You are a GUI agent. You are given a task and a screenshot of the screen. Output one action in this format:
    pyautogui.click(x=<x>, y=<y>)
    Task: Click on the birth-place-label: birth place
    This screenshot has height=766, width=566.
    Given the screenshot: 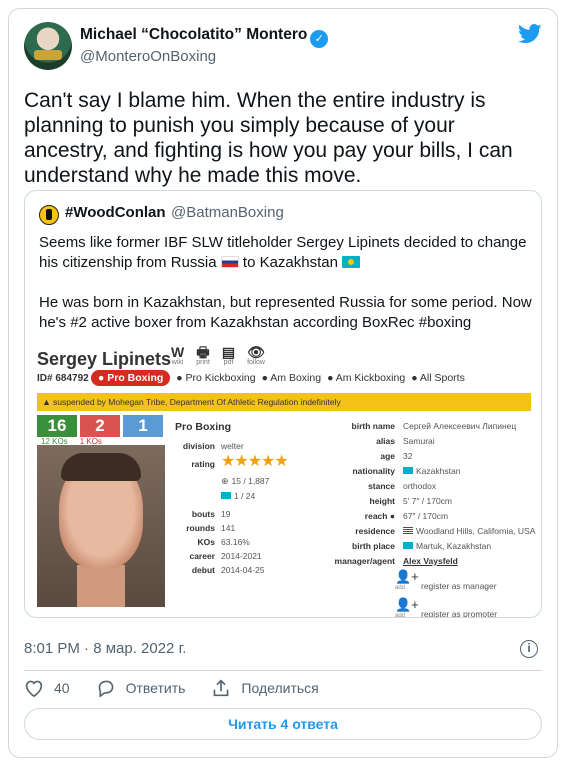 What is the action you would take?
    pyautogui.click(x=373, y=546)
    